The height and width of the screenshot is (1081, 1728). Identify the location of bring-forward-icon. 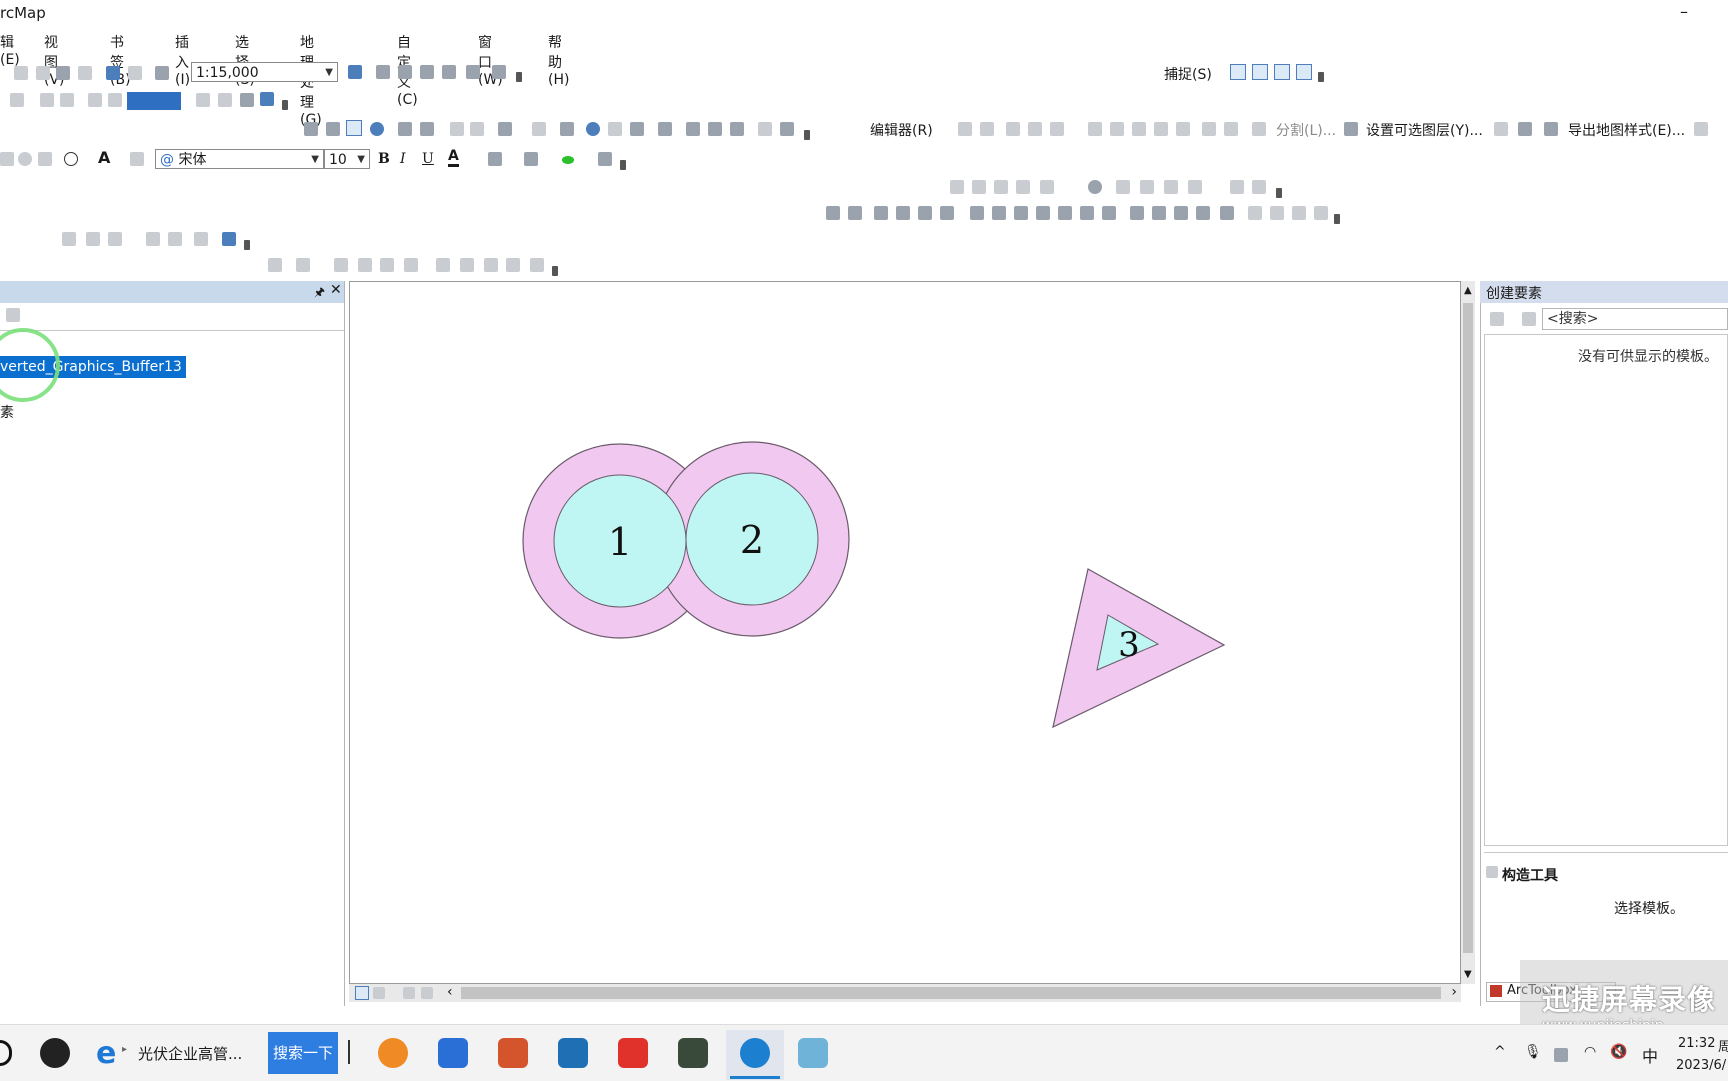
(925, 213).